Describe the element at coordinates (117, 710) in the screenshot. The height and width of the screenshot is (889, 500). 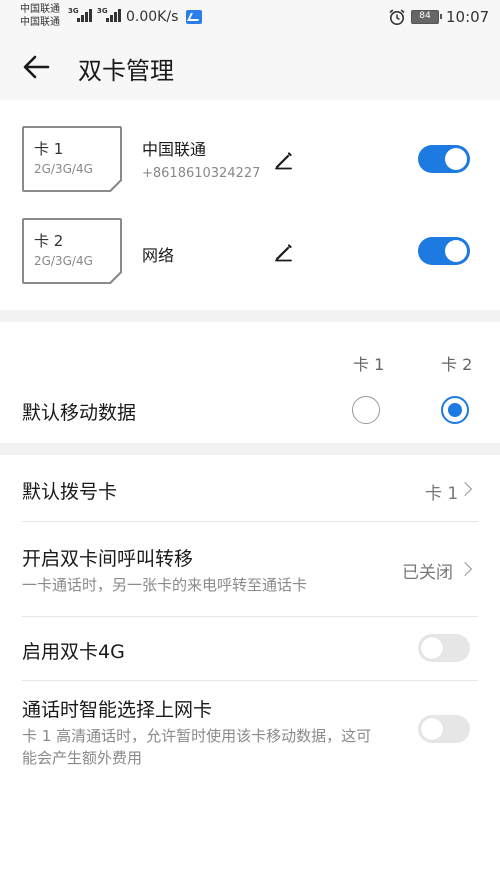
I see `smart-select-label: 通话时智能选择上网卡` at that location.